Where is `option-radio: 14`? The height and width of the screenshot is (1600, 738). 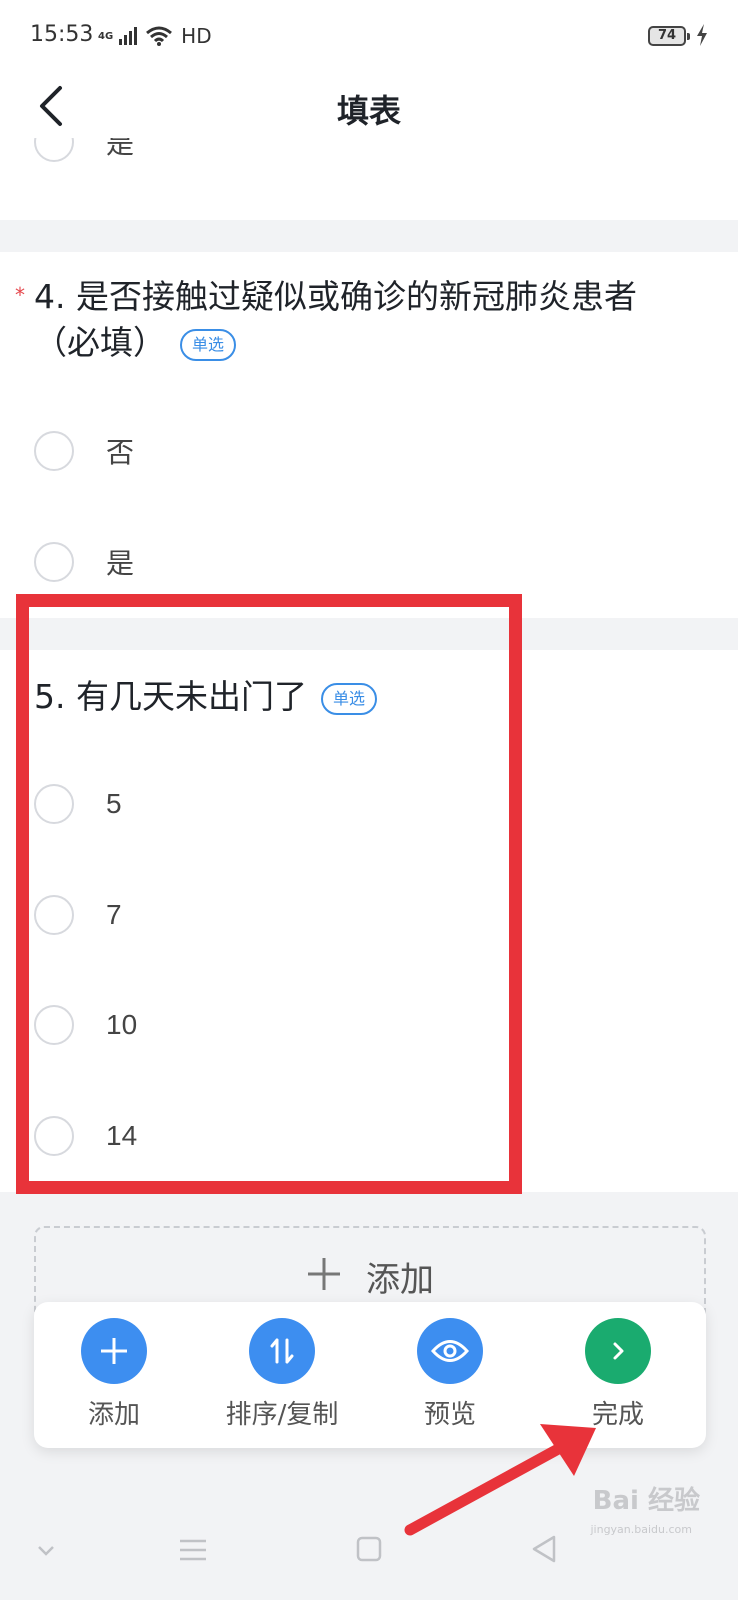
option-radio: 14 is located at coordinates (85, 1136).